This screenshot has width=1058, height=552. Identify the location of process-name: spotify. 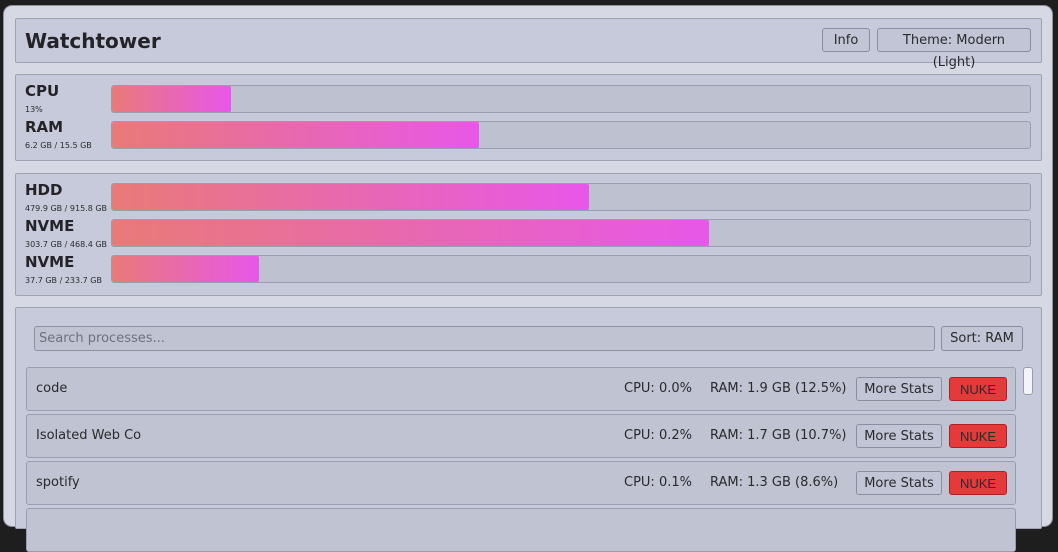
(58, 482).